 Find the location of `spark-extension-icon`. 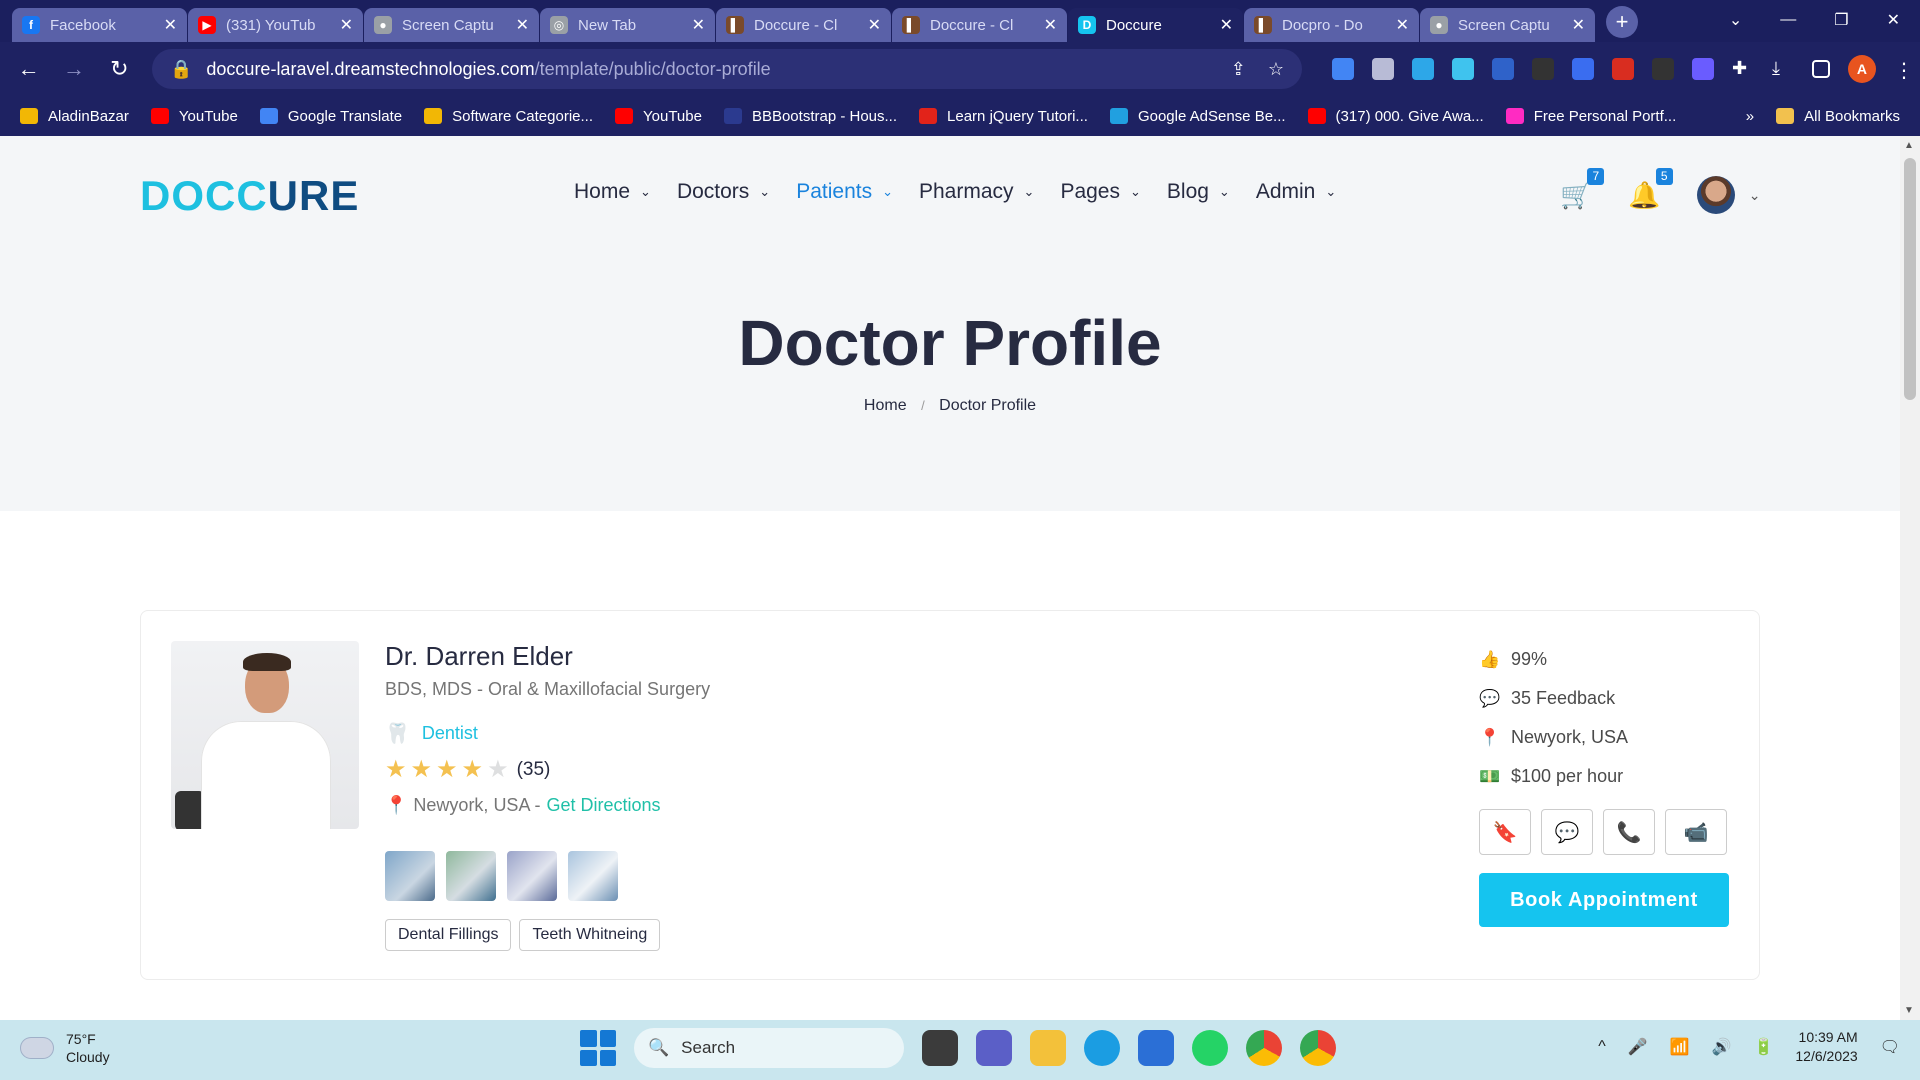

spark-extension-icon is located at coordinates (1702, 69).